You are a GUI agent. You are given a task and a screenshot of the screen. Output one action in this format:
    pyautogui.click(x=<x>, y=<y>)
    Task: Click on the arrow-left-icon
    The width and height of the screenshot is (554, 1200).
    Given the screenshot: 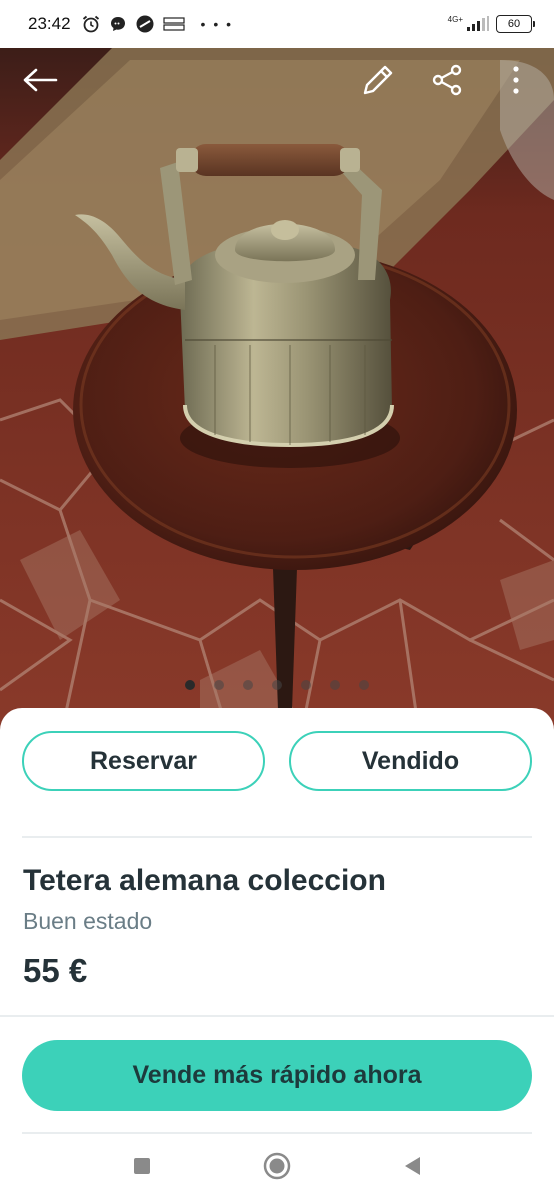 What is the action you would take?
    pyautogui.click(x=40, y=82)
    